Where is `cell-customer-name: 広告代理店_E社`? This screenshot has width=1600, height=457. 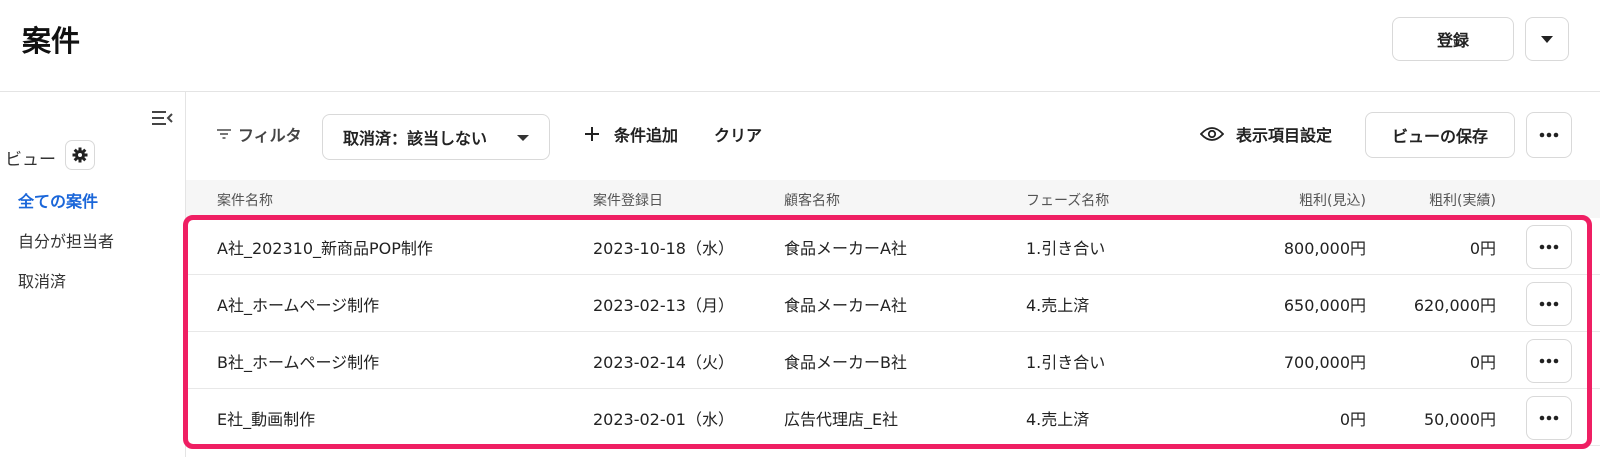 cell-customer-name: 広告代理店_E社 is located at coordinates (841, 419).